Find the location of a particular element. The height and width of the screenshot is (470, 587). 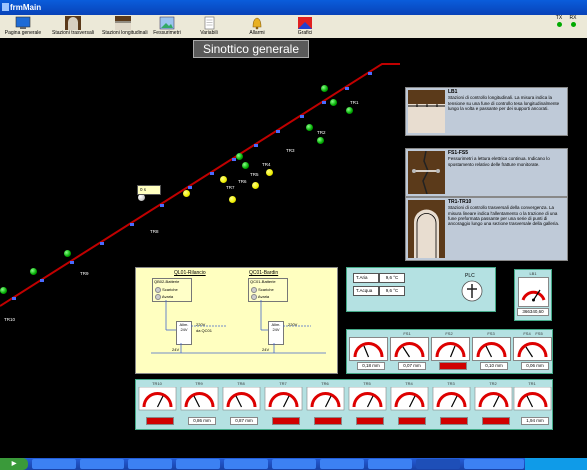

tr-label: TR8 is located at coordinates (241, 383).